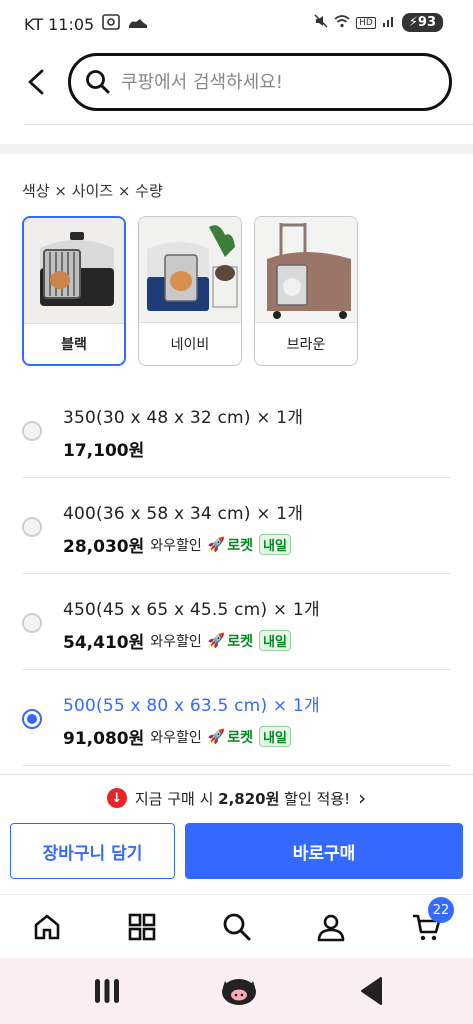 The width and height of the screenshot is (473, 1024). Describe the element at coordinates (138, 24) in the screenshot. I see `shoe-icon` at that location.